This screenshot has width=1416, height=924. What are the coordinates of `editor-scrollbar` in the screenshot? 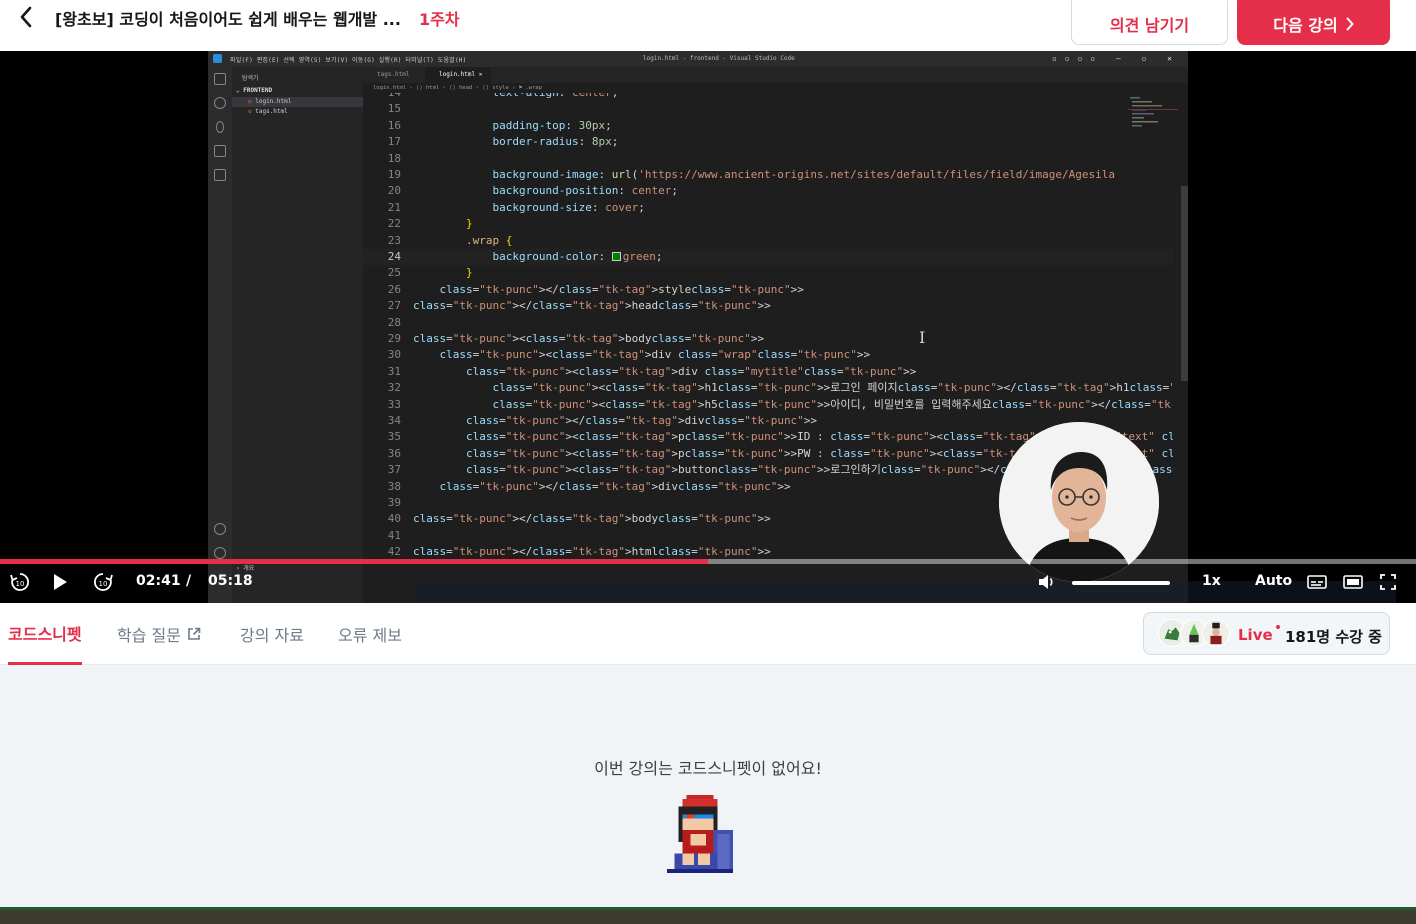 It's located at (1184, 283).